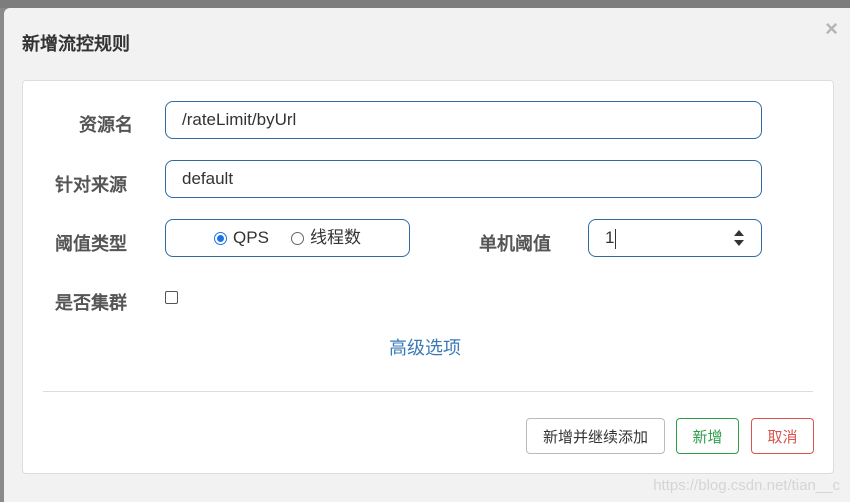 The height and width of the screenshot is (502, 850). What do you see at coordinates (831, 29) in the screenshot?
I see `close-icon: ×` at bounding box center [831, 29].